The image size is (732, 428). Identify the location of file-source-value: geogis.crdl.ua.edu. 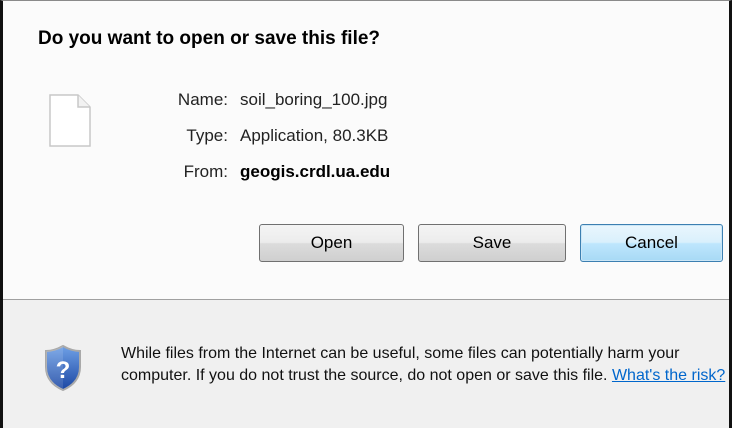
(315, 171).